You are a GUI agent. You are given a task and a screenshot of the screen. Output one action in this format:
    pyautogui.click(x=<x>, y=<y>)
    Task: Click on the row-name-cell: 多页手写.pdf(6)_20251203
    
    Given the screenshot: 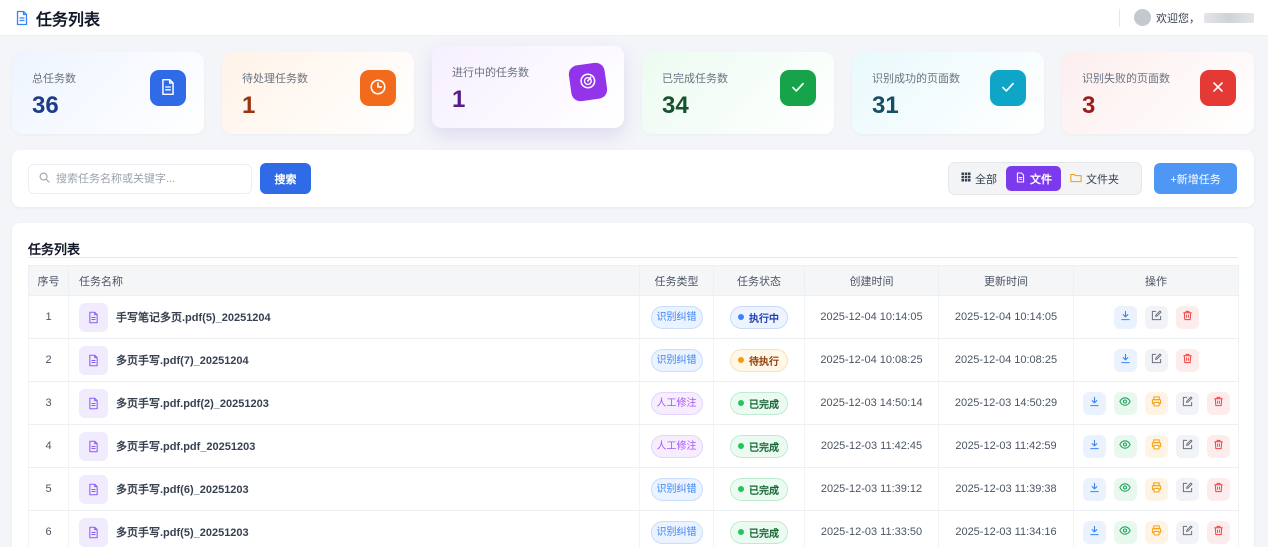 What is the action you would take?
    pyautogui.click(x=354, y=489)
    